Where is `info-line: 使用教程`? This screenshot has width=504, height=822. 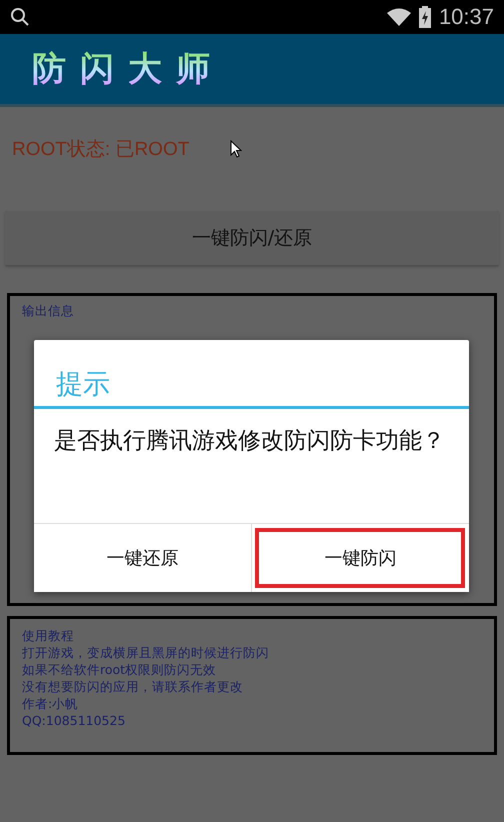 info-line: 使用教程 is located at coordinates (48, 635).